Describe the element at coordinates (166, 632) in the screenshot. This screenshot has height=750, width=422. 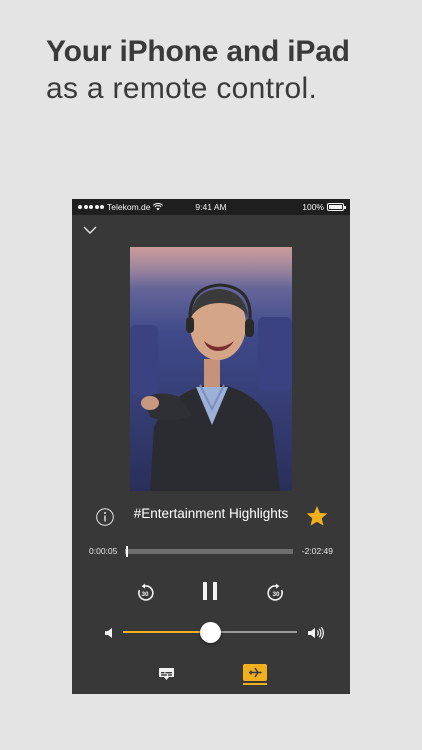
I see `volume-fill` at that location.